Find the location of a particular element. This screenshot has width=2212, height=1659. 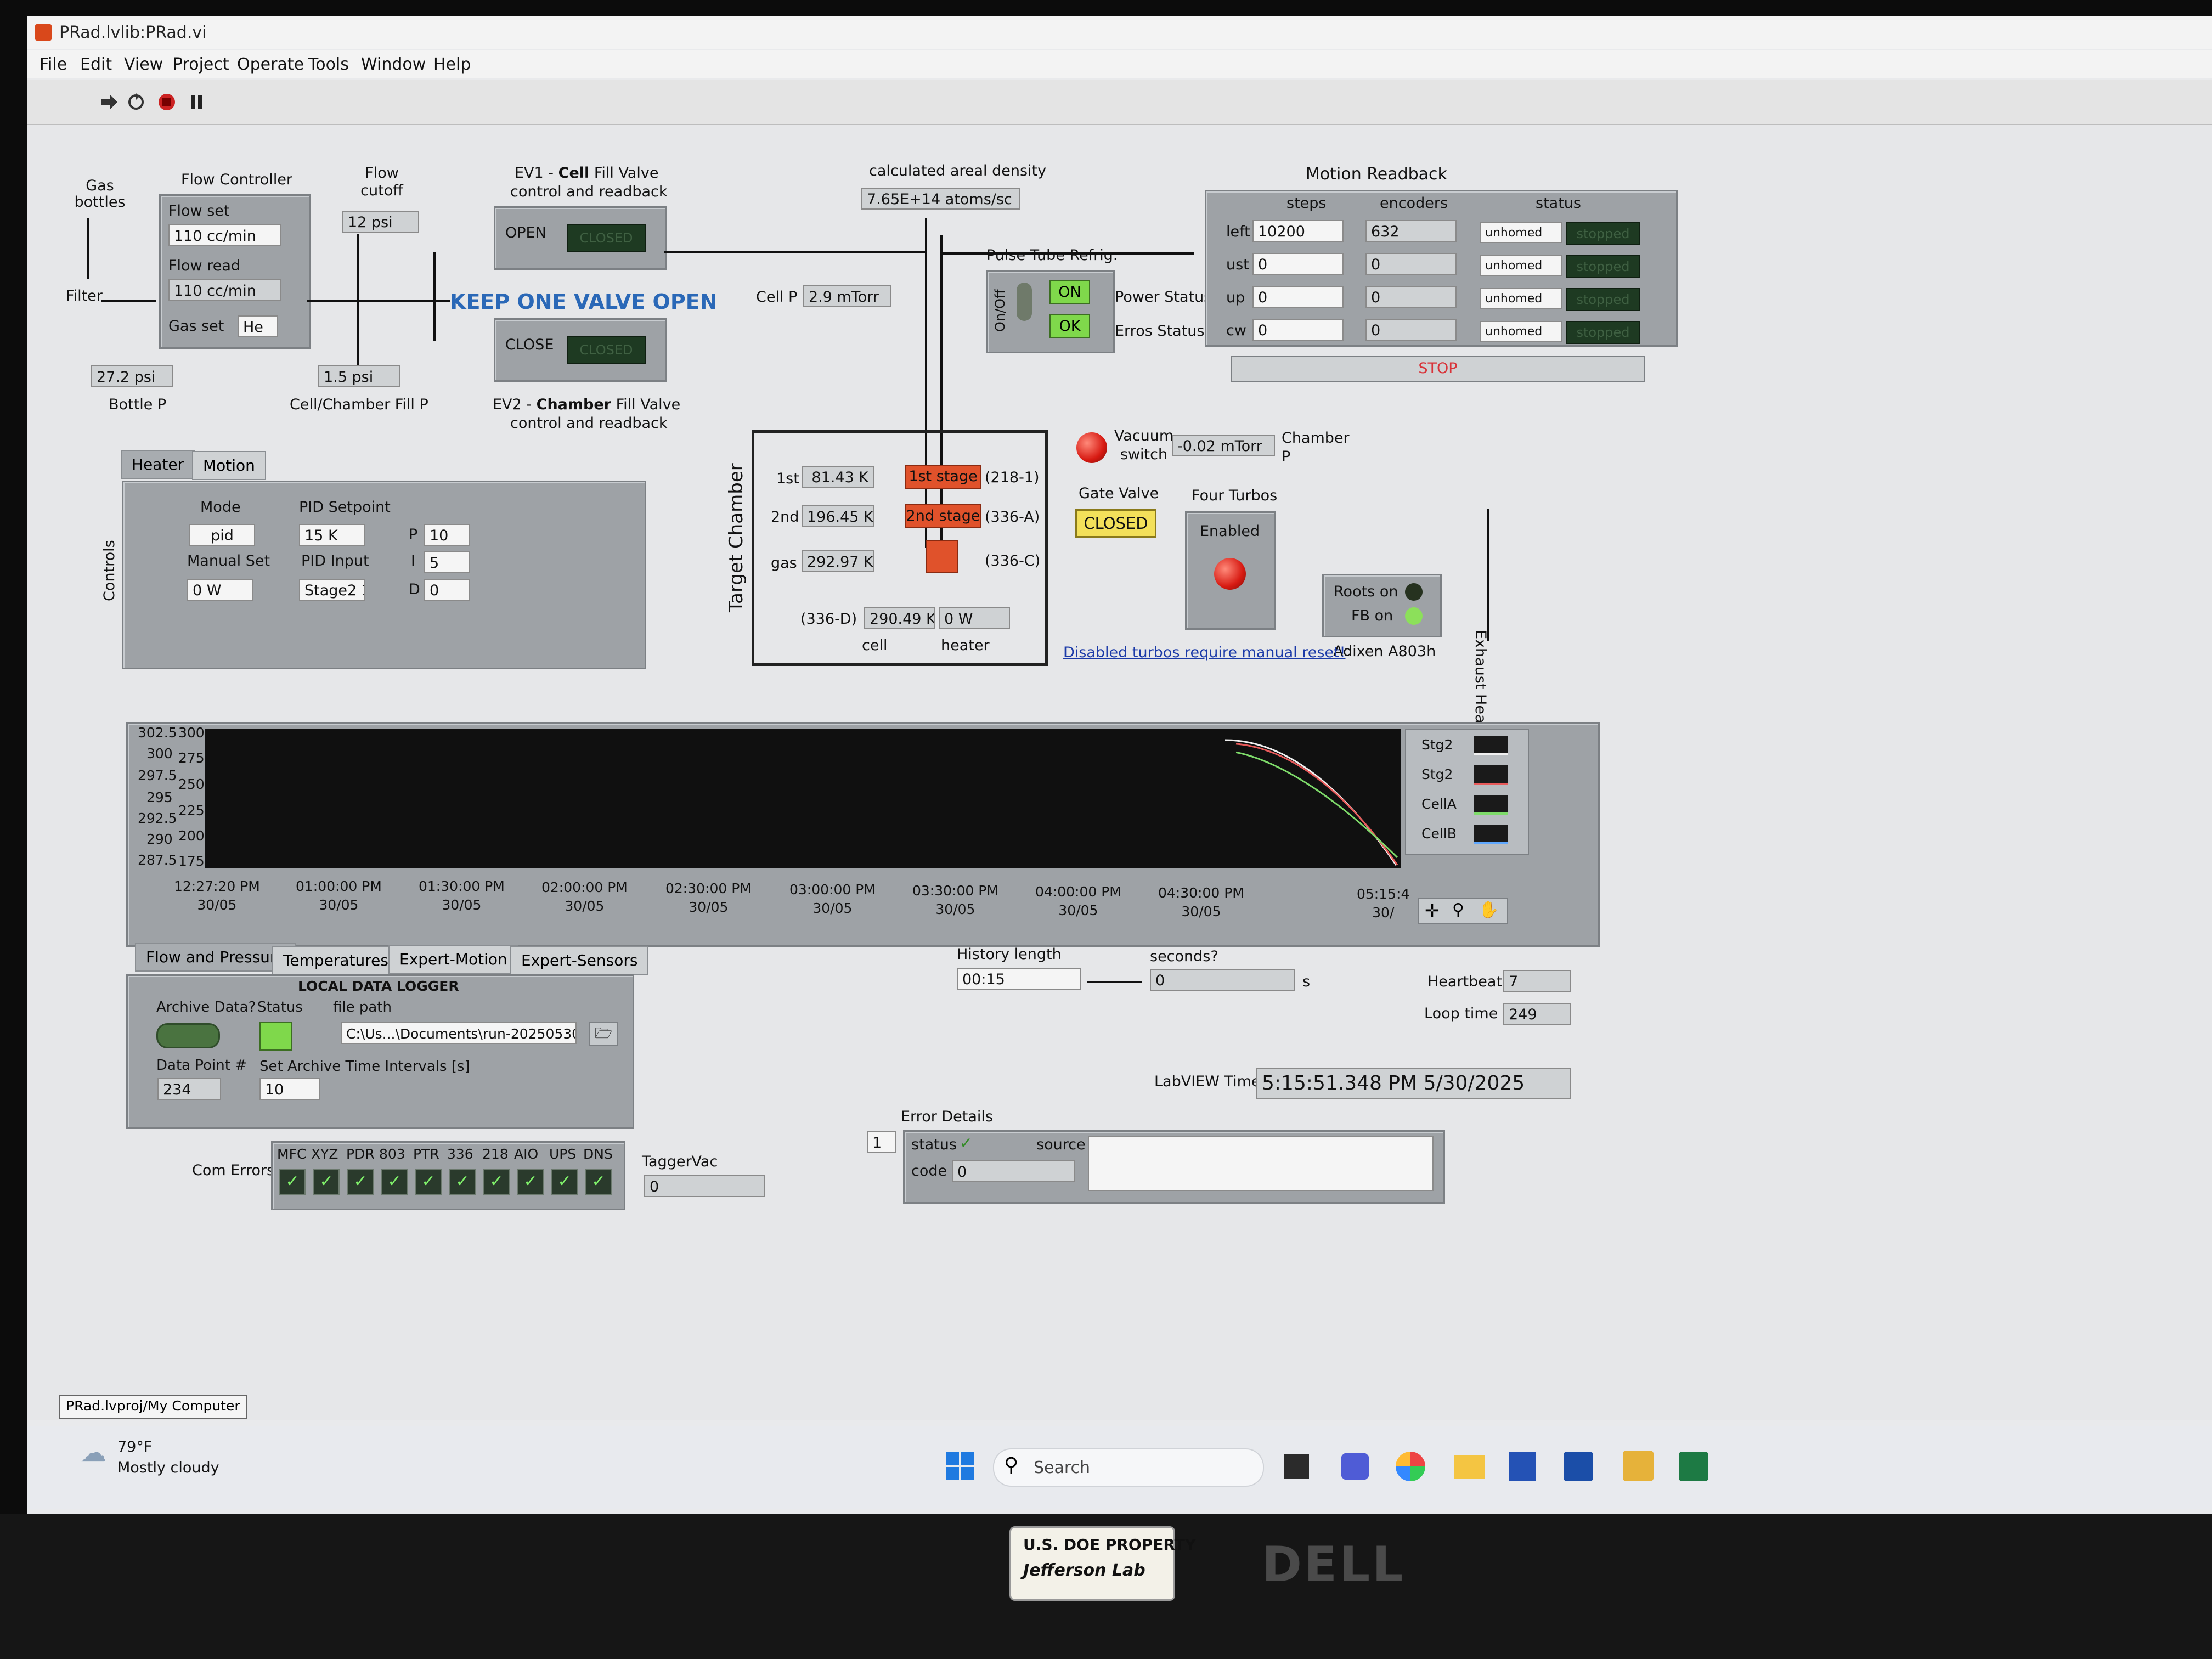

p-gain-field: 10 is located at coordinates (447, 535).